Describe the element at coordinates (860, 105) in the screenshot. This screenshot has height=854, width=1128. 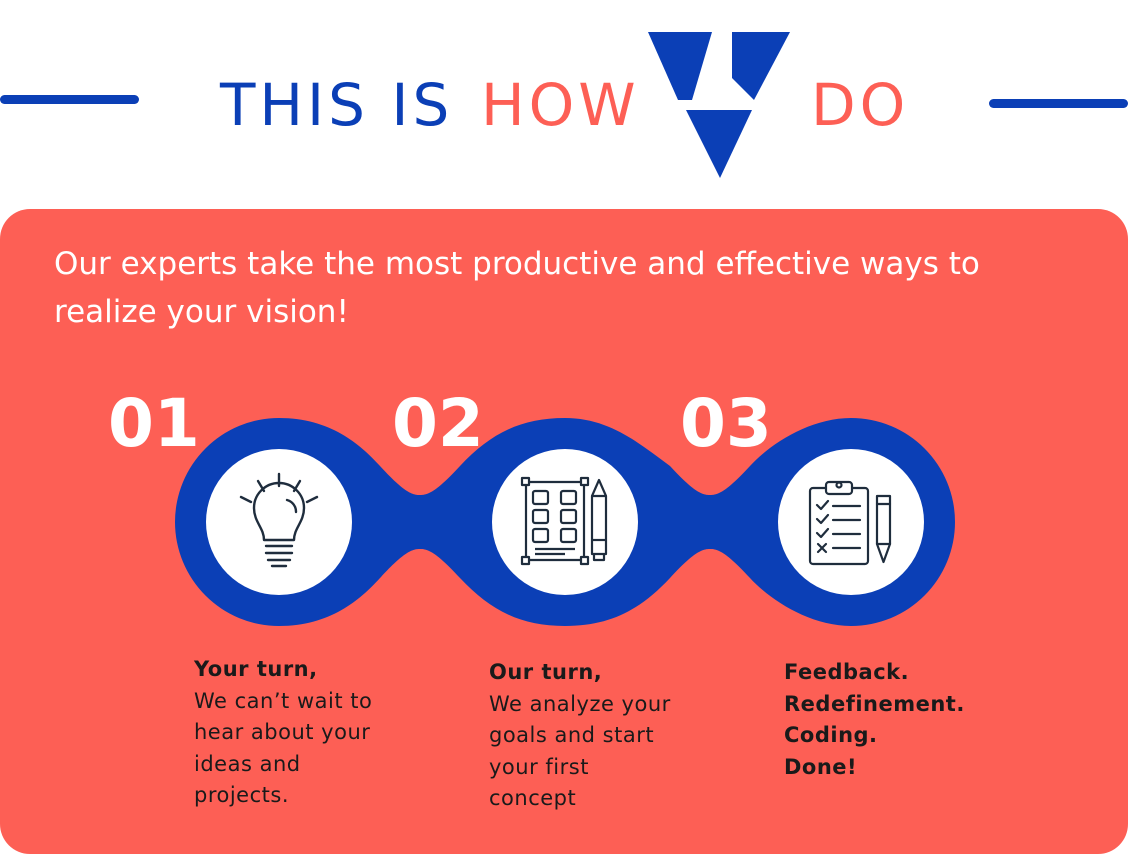
I see `title-do: DO` at that location.